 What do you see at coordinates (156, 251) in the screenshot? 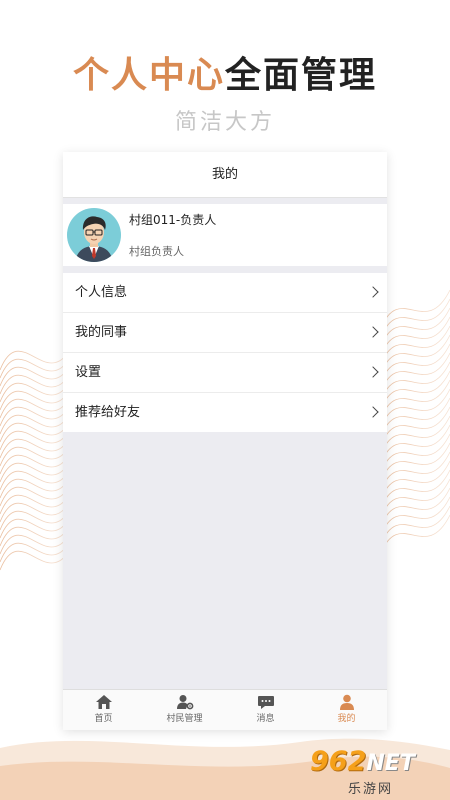
I see `profile-role: 村组负责人` at bounding box center [156, 251].